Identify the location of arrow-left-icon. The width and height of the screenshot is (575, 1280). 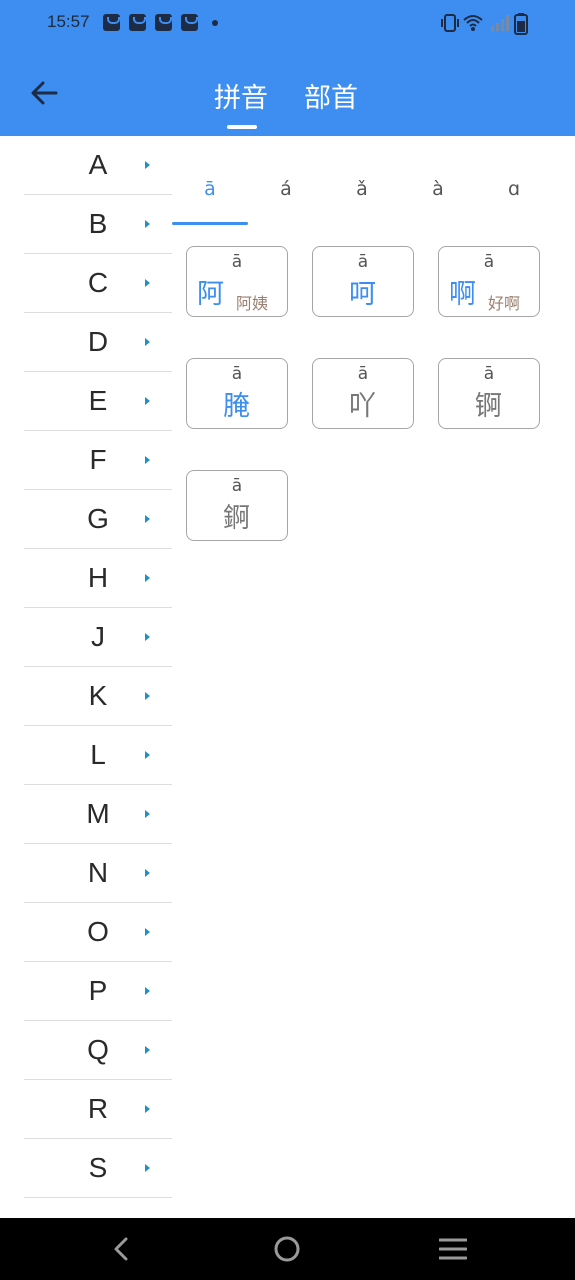
(45, 93).